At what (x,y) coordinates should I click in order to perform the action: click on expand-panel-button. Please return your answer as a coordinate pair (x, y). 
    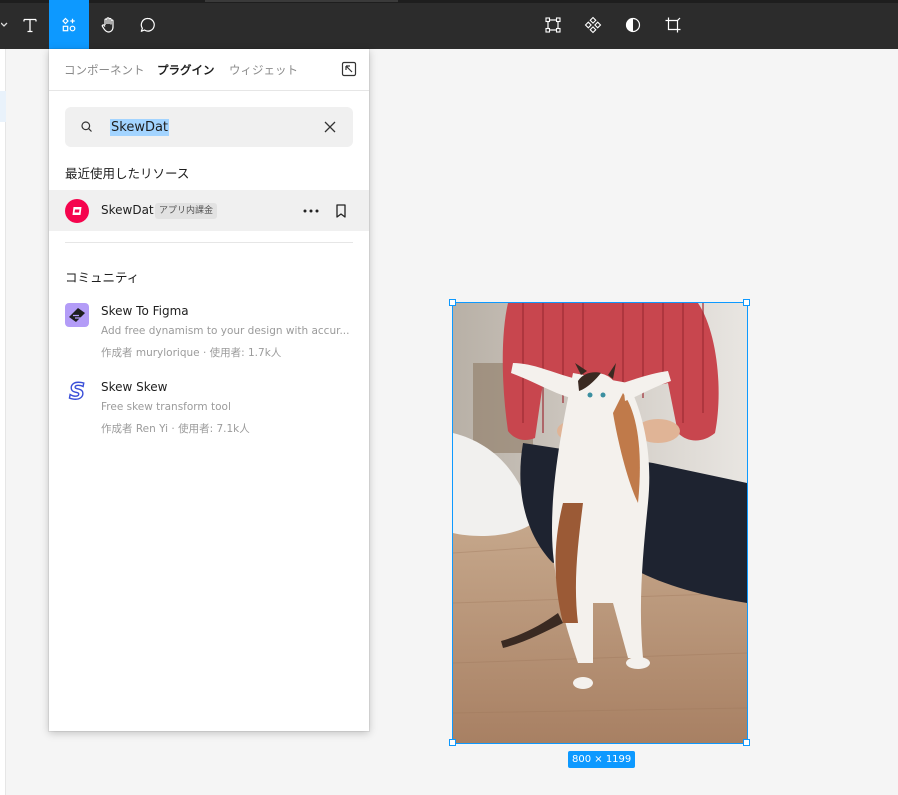
    Looking at the image, I should click on (349, 69).